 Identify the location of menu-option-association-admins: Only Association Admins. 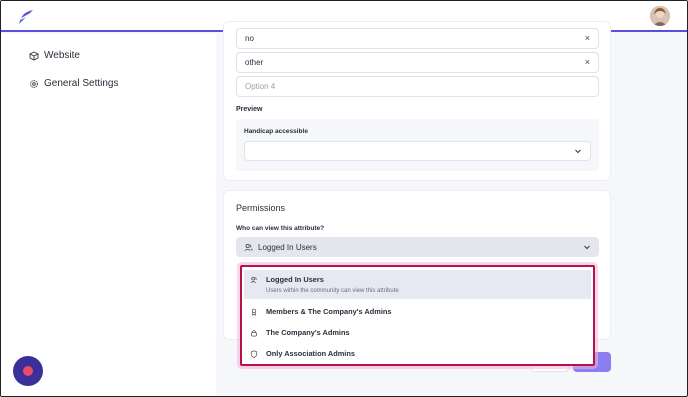
(417, 353).